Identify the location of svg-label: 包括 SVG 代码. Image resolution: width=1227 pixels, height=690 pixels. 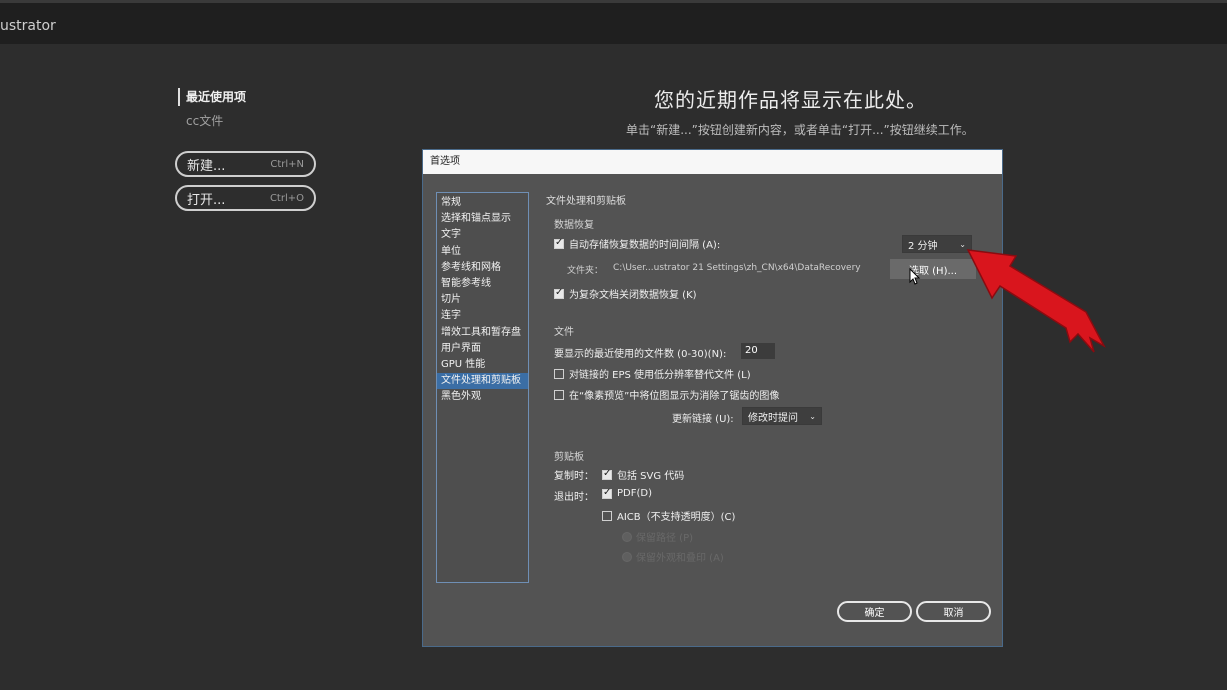
(651, 476).